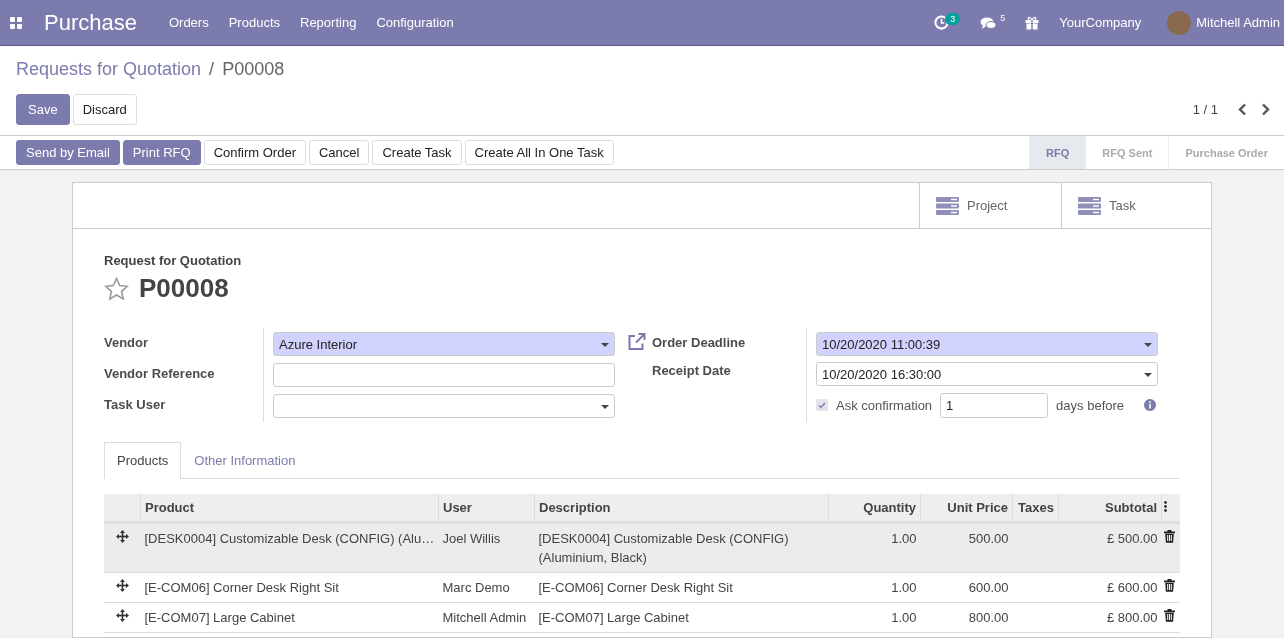  What do you see at coordinates (1242, 109) in the screenshot?
I see `previous-icon` at bounding box center [1242, 109].